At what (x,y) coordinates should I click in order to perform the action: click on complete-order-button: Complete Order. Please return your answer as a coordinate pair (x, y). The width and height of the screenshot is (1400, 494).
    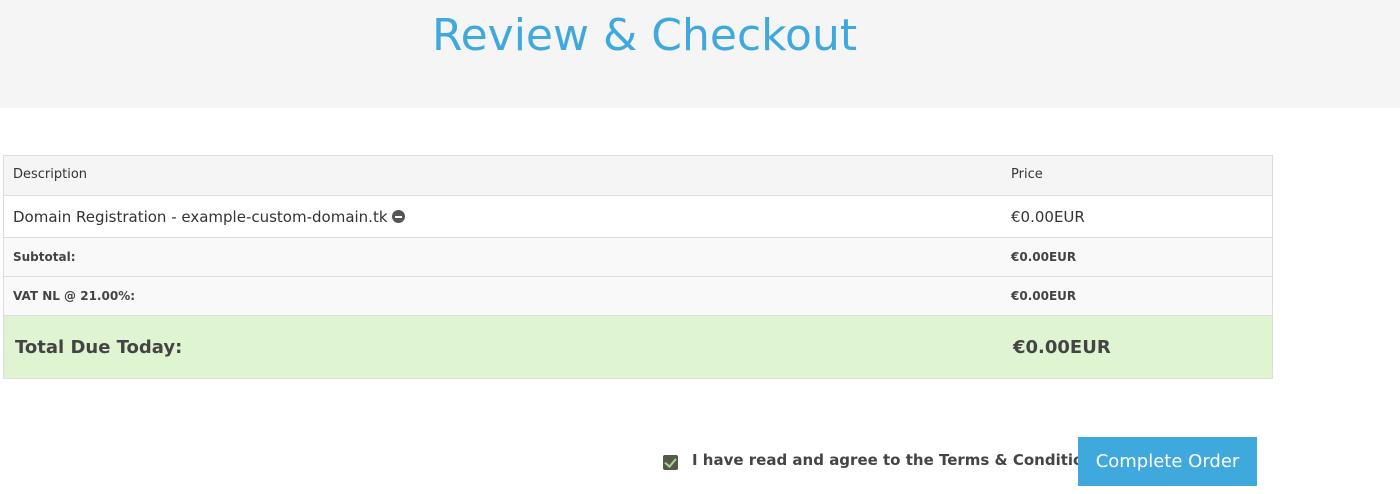
    Looking at the image, I should click on (1167, 461).